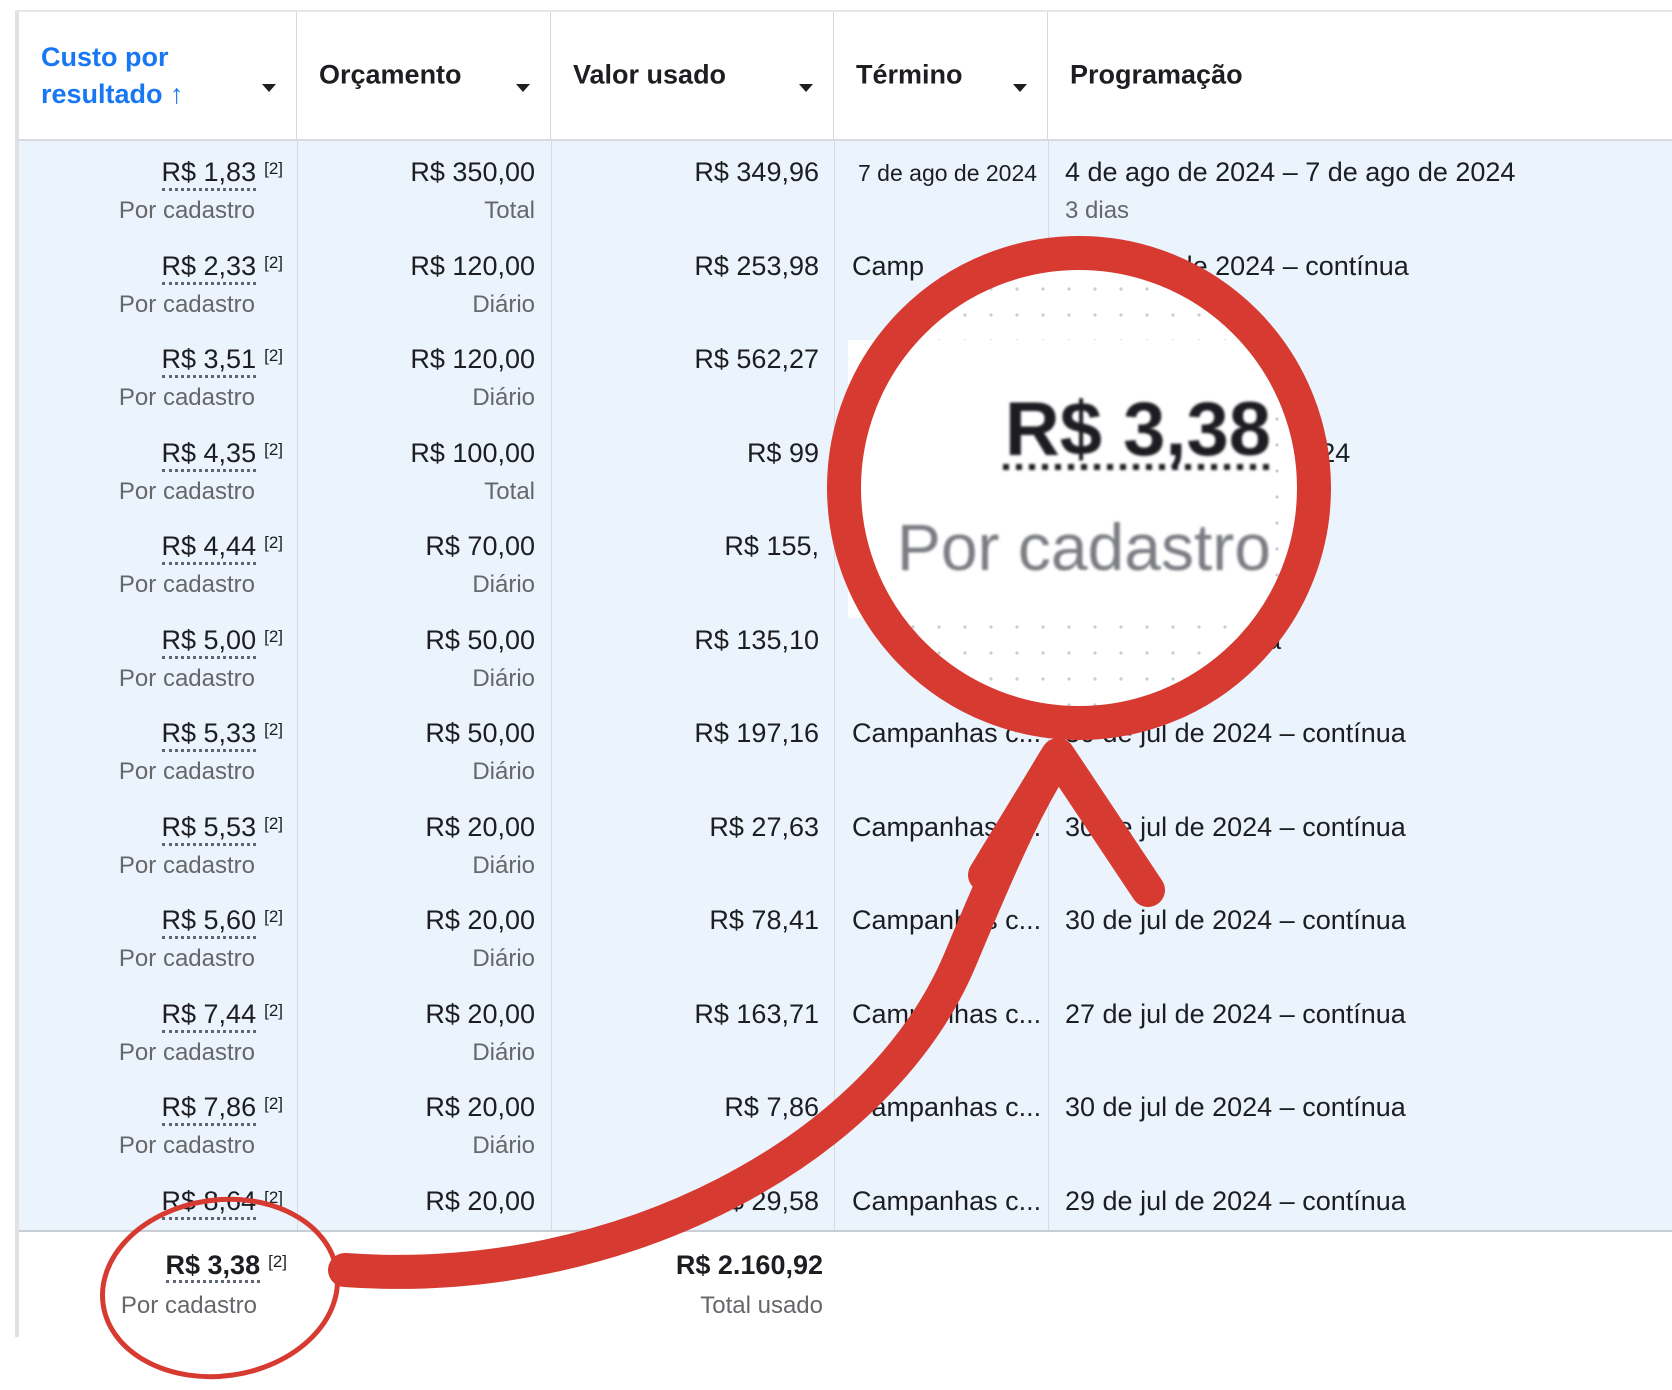 The width and height of the screenshot is (1672, 1390). What do you see at coordinates (685, 935) in the screenshot?
I see `spent-cell: R$ 78,41` at bounding box center [685, 935].